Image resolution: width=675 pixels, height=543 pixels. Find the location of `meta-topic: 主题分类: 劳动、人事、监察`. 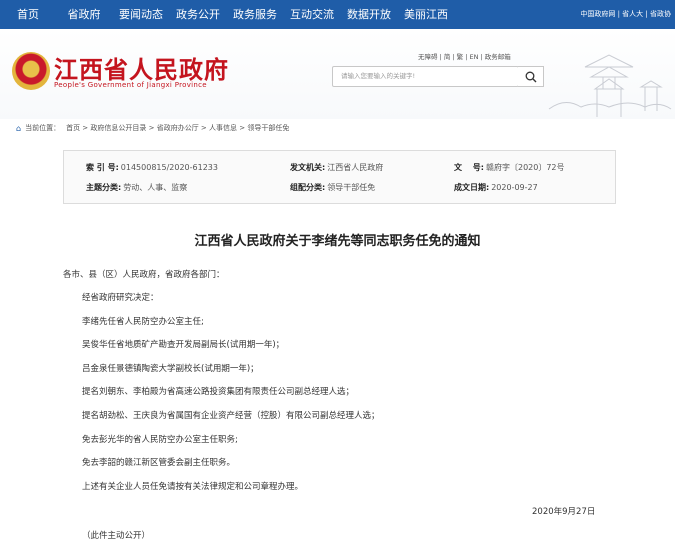

meta-topic: 主题分类: 劳动、人事、监察 is located at coordinates (136, 187).